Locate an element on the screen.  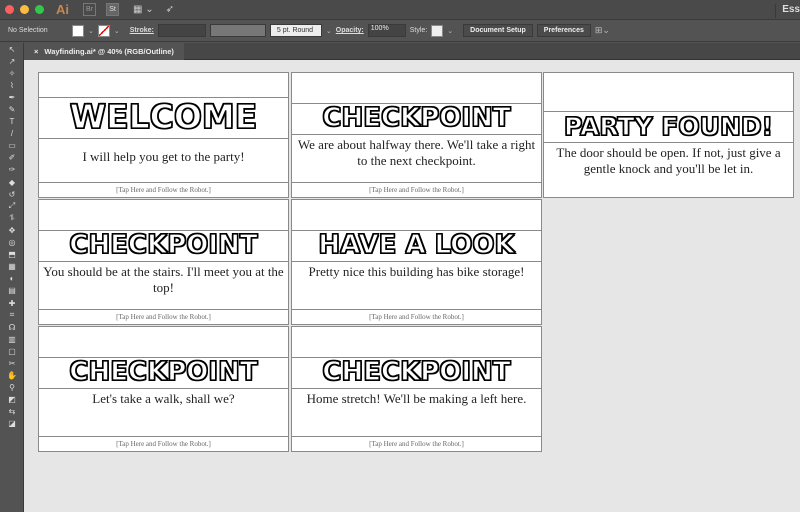
variable-width-profile is located at coordinates (237, 30).